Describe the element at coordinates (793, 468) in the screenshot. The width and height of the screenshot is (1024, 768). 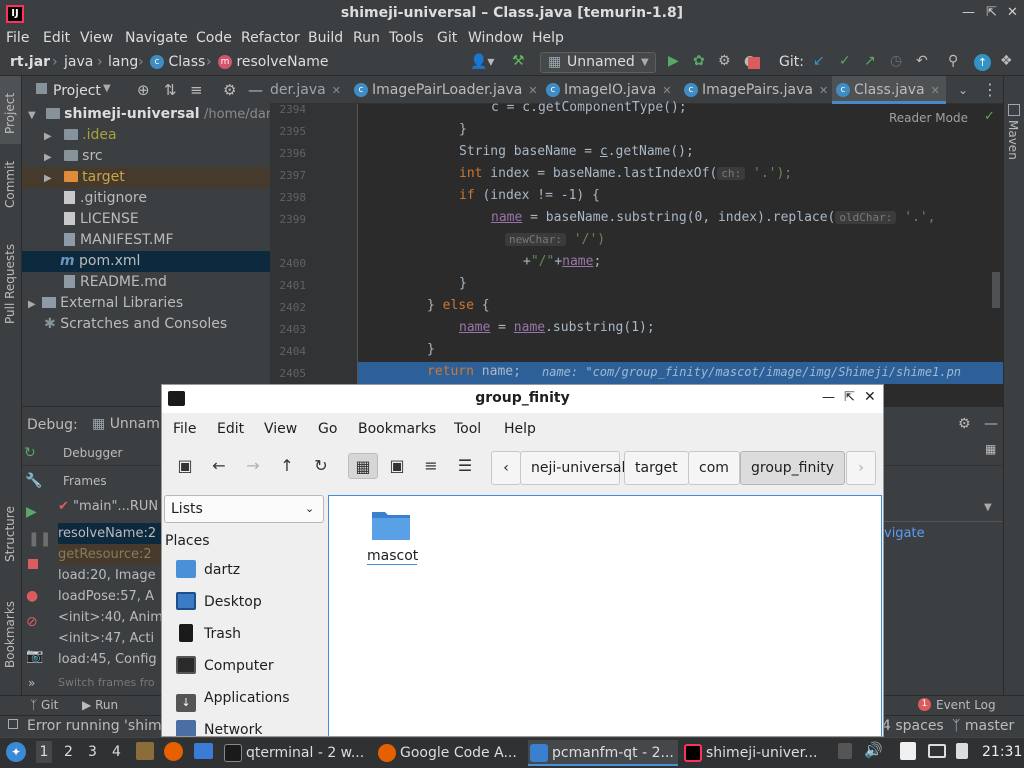
I see `path-segment-current: group_finity` at that location.